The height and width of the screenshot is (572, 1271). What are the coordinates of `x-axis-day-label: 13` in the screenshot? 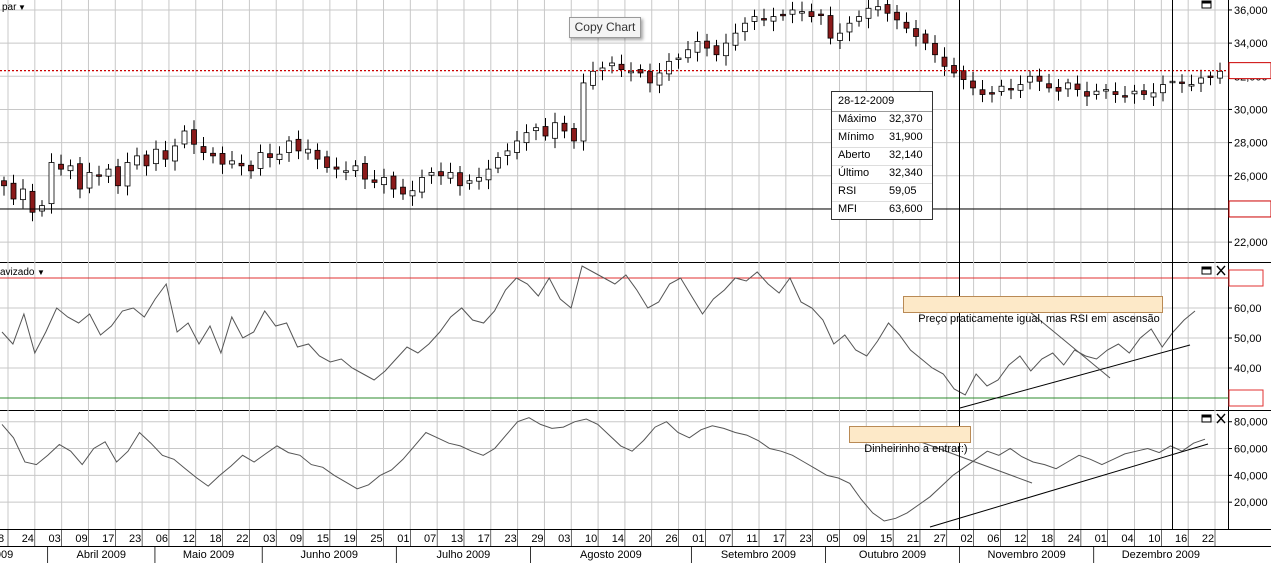 It's located at (457, 539).